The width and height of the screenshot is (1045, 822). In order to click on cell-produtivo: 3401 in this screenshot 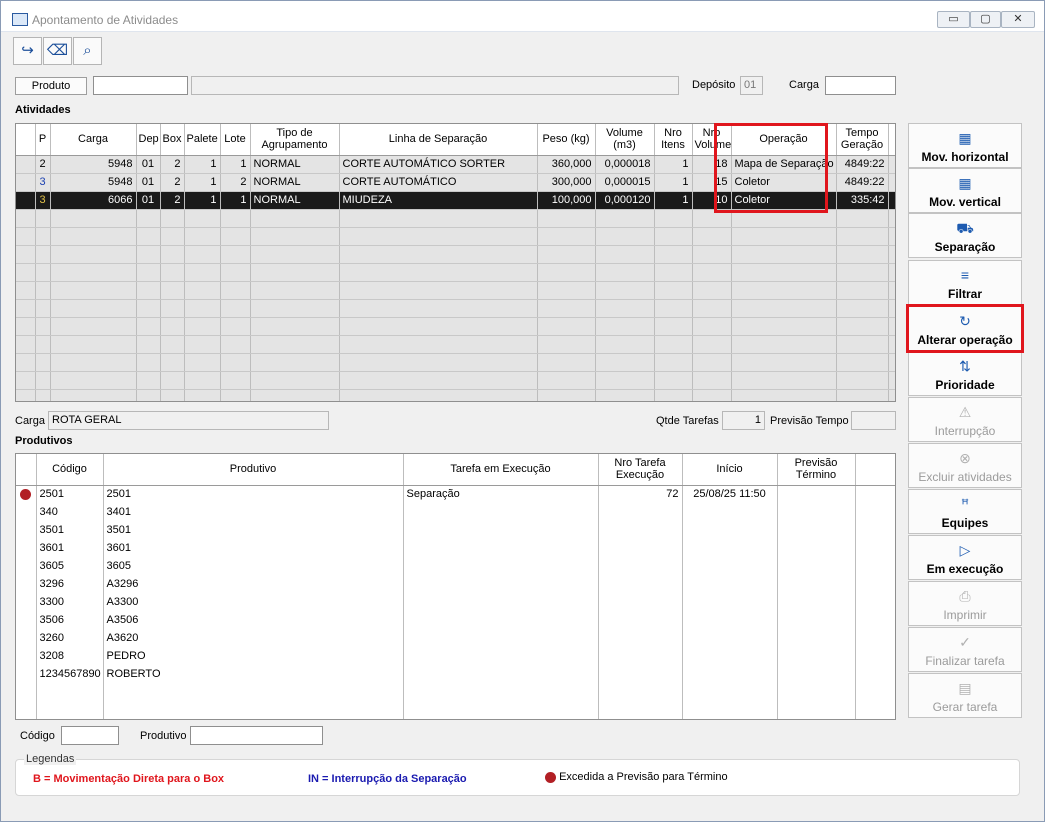, I will do `click(253, 512)`.